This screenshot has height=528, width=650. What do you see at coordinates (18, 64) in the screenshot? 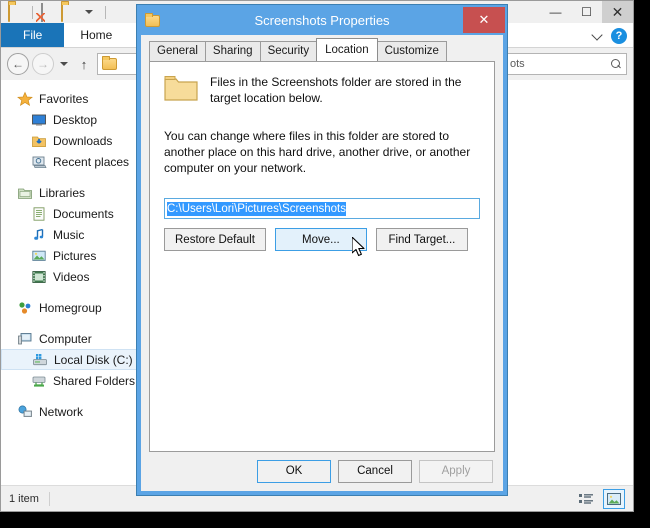
I see `back-button: ←` at bounding box center [18, 64].